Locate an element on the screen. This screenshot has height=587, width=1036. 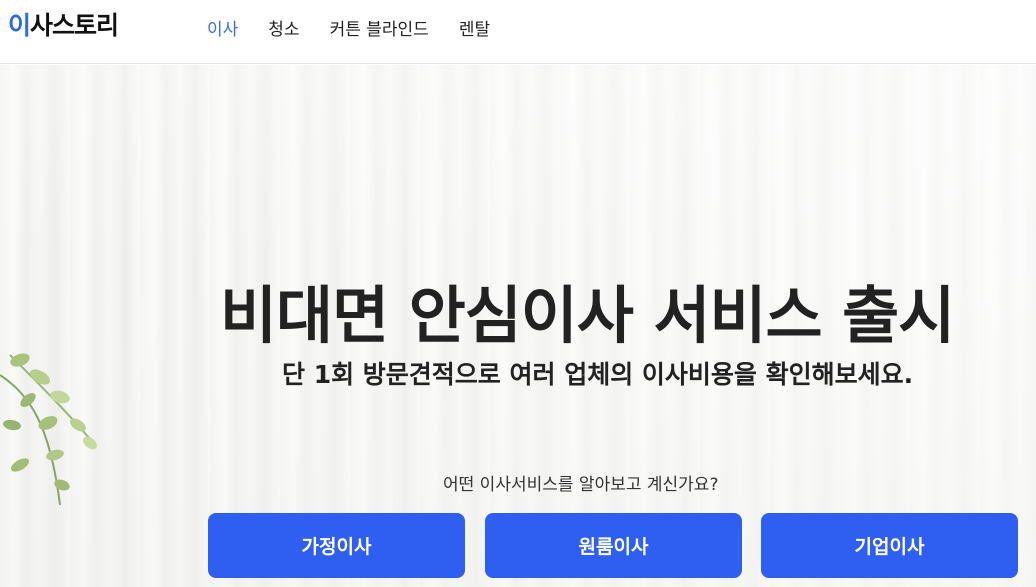
home-moving-button: 가정이사 is located at coordinates (336, 545).